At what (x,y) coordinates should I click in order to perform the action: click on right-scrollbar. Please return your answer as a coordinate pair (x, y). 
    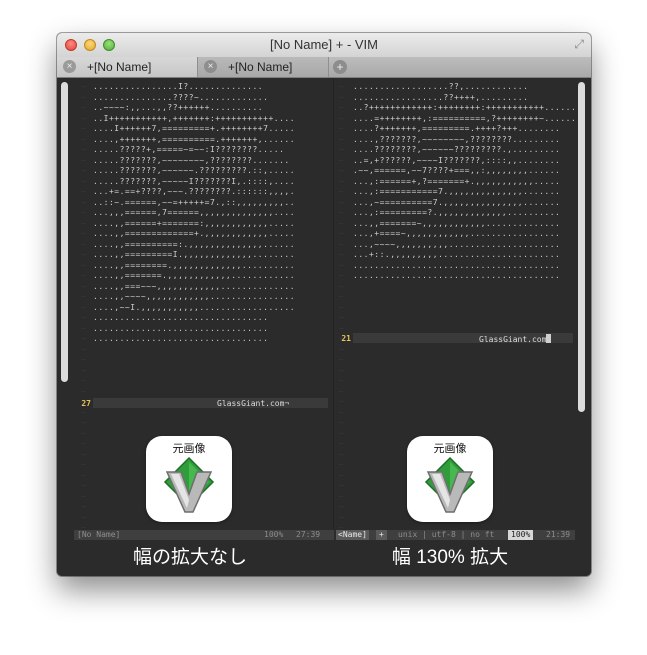
    Looking at the image, I should click on (581, 308).